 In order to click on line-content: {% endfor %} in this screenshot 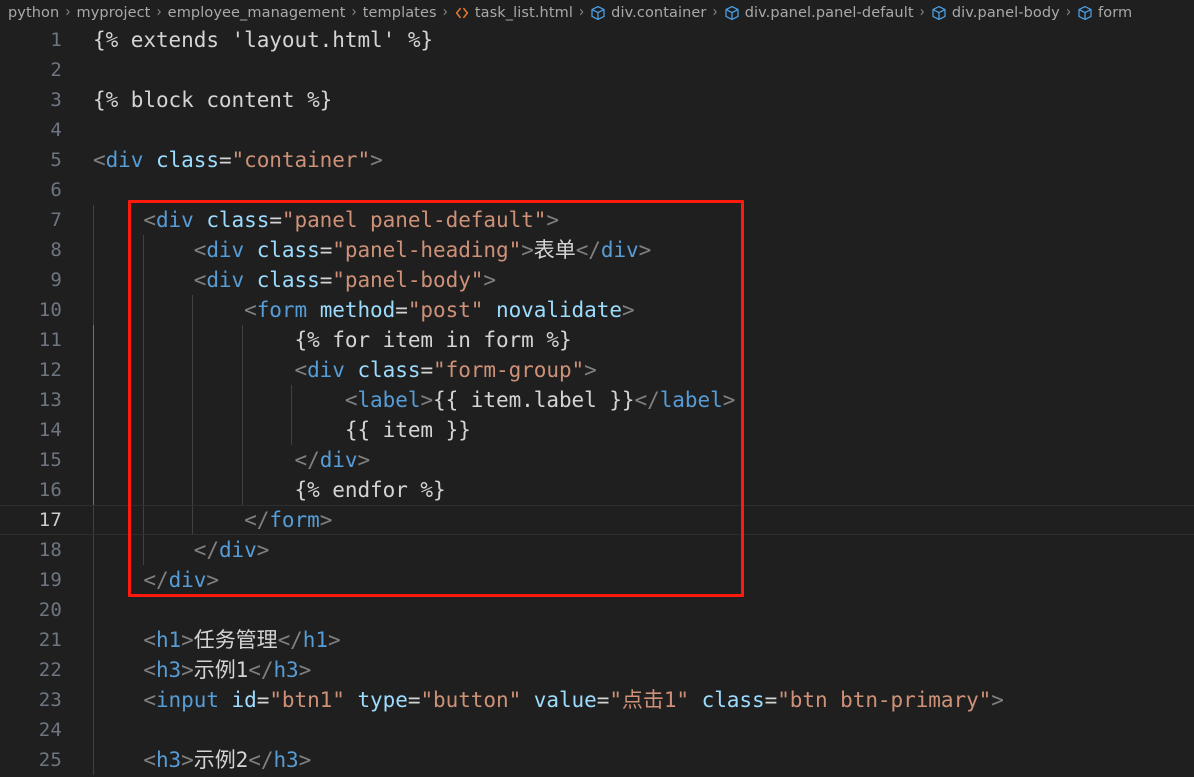, I will do `click(628, 490)`.